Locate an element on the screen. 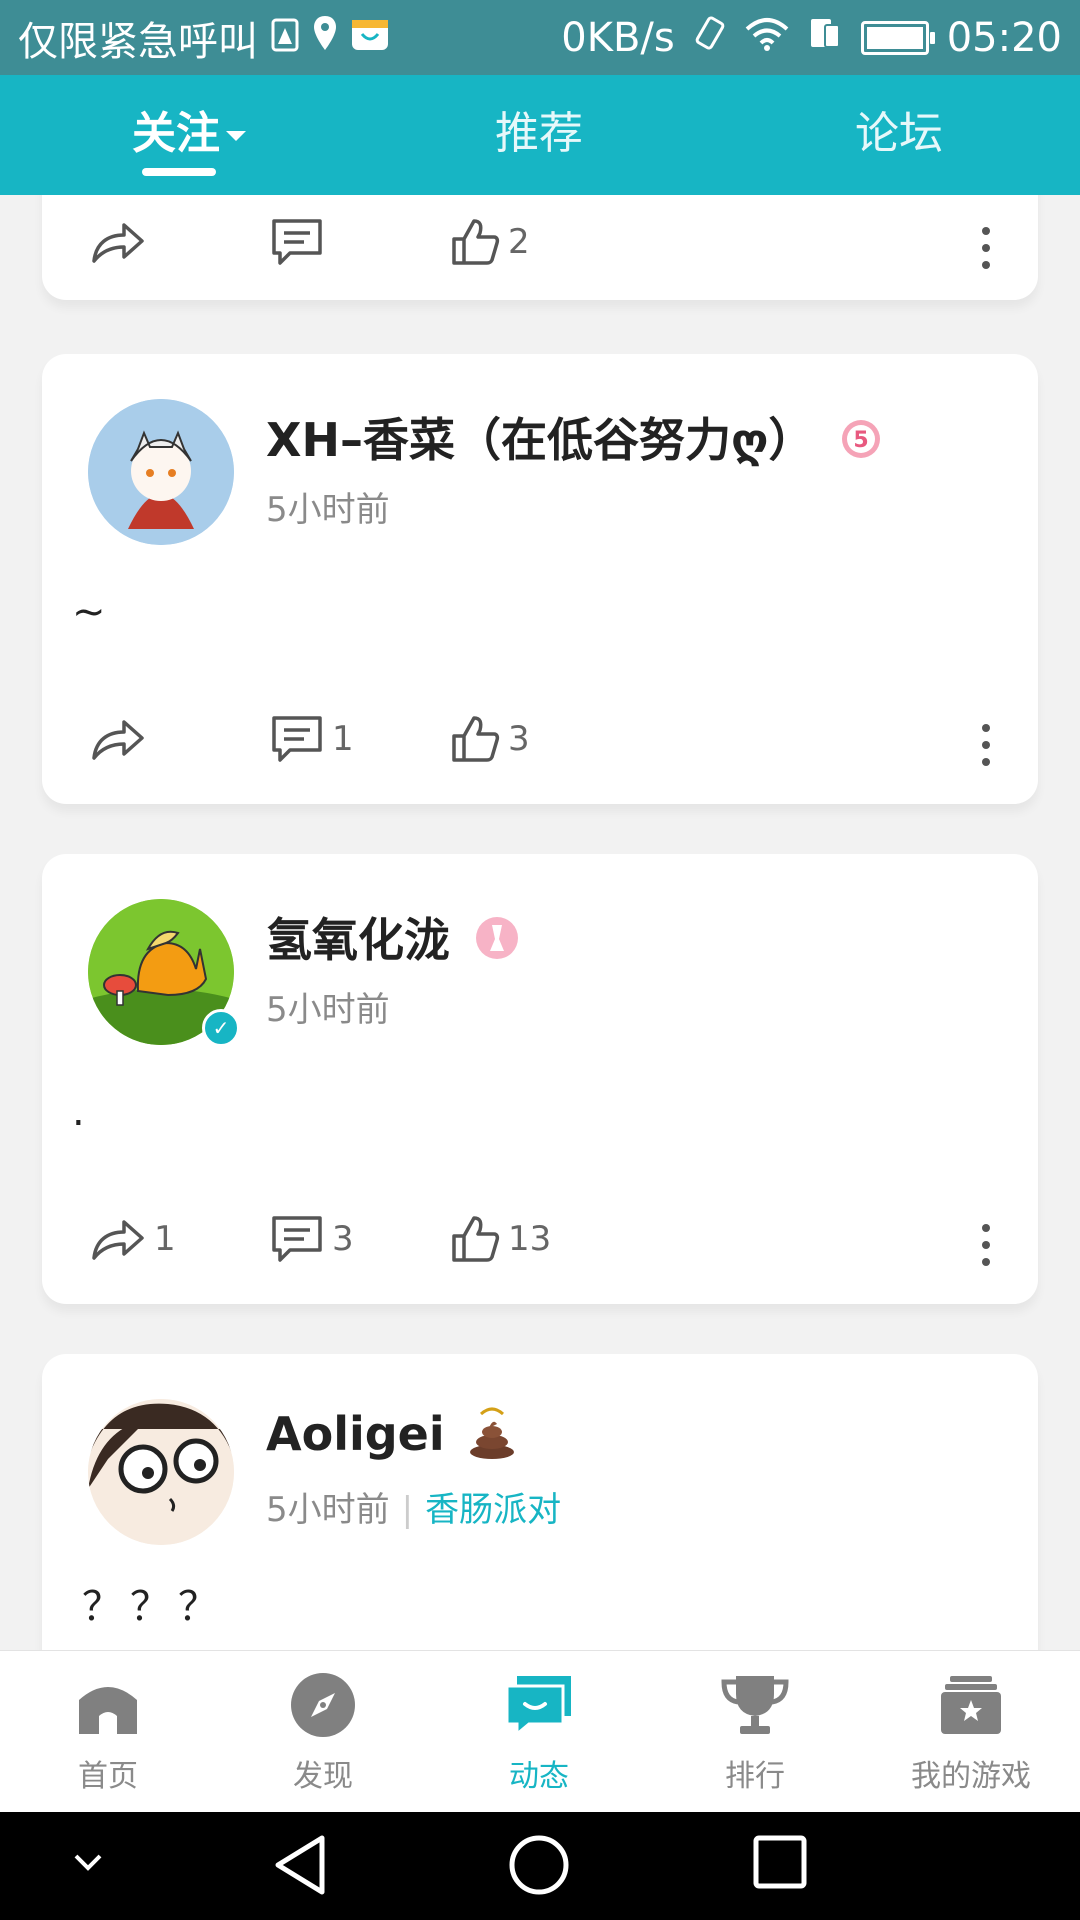 Image resolution: width=1080 pixels, height=1920 pixels. nav-home-label: 首页 is located at coordinates (108, 1776).